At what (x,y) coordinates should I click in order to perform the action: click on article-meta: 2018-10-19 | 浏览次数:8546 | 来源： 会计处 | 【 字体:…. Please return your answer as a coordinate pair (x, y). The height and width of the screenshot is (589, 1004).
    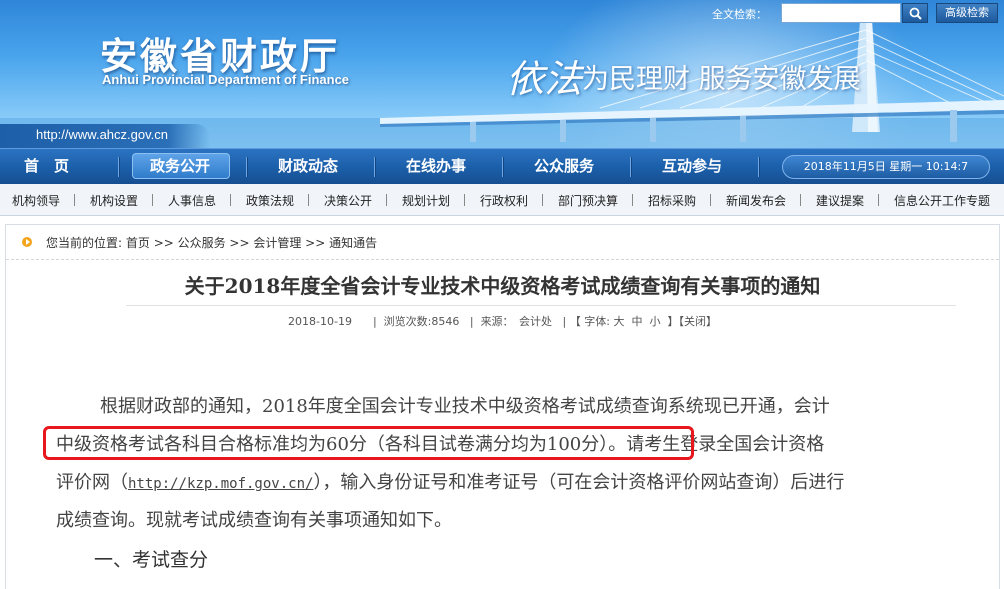
    Looking at the image, I should click on (502, 321).